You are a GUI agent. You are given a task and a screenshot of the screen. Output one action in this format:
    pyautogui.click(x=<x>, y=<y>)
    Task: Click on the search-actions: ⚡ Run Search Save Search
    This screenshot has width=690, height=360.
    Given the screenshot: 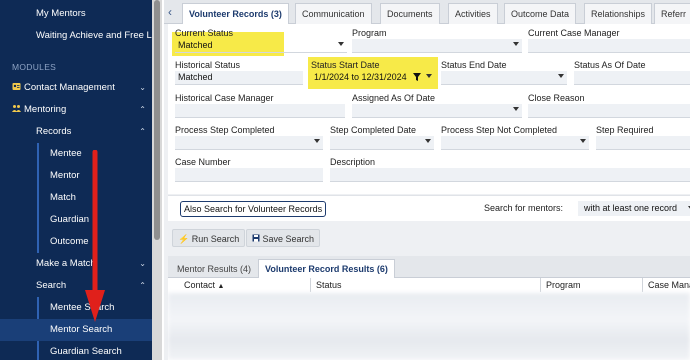 What is the action you would take?
    pyautogui.click(x=429, y=239)
    